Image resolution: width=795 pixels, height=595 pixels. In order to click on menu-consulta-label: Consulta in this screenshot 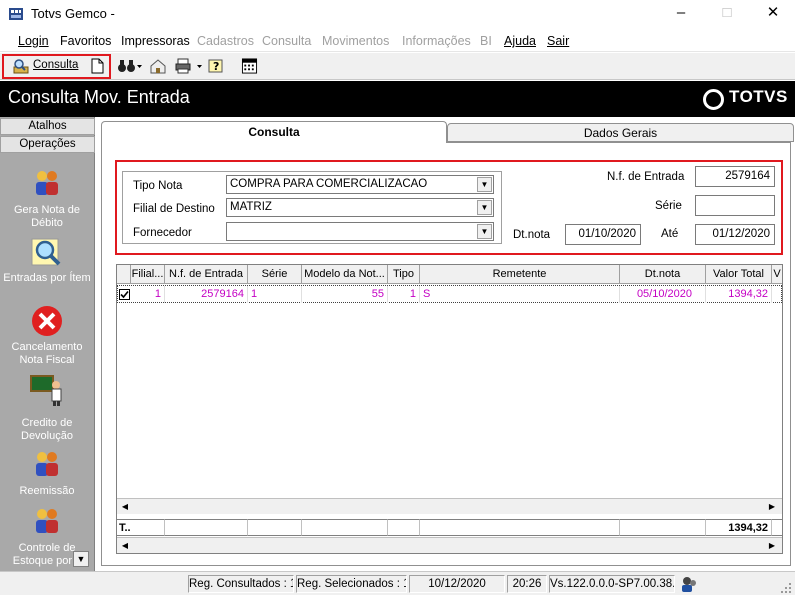, I will do `click(287, 41)`.